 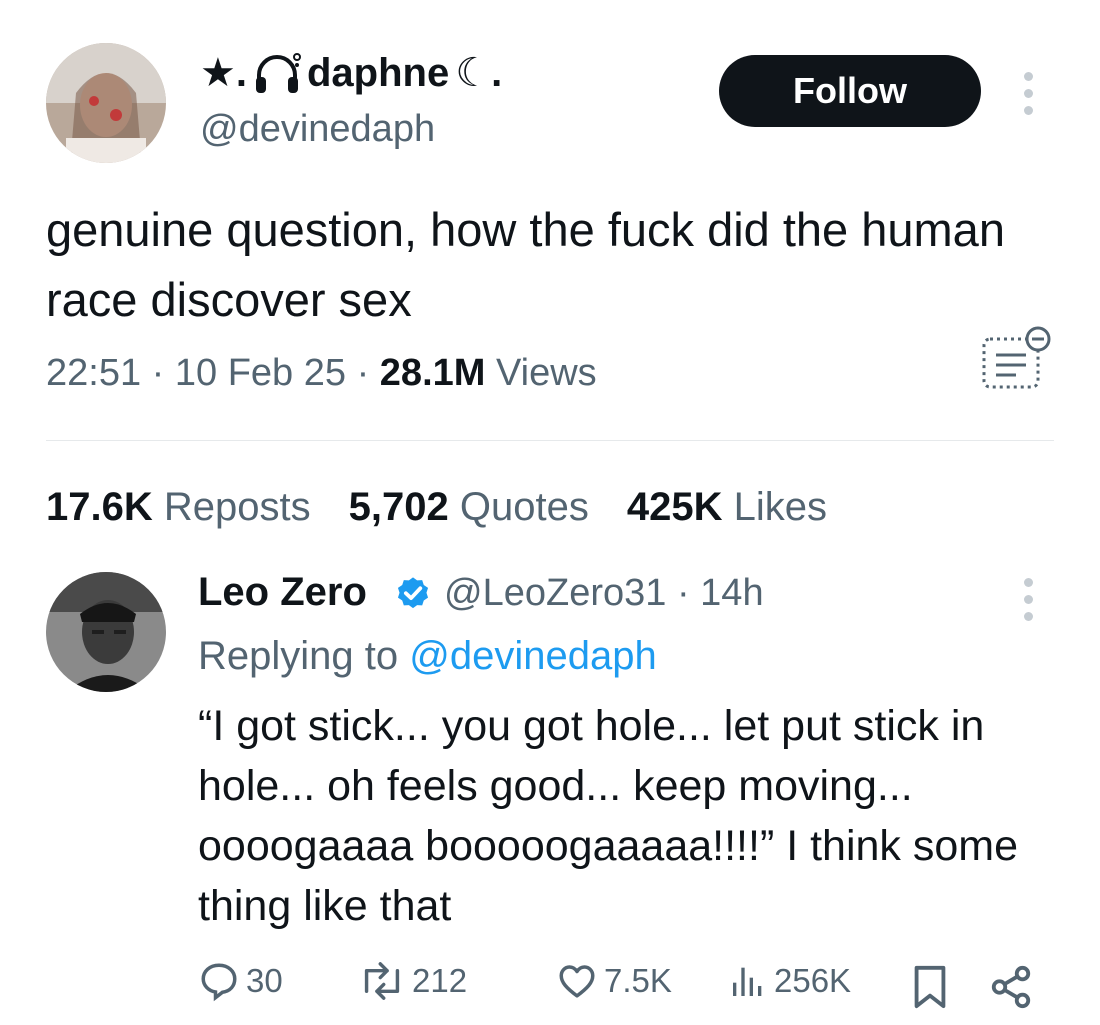 I want to click on more-icon, so click(x=1028, y=93).